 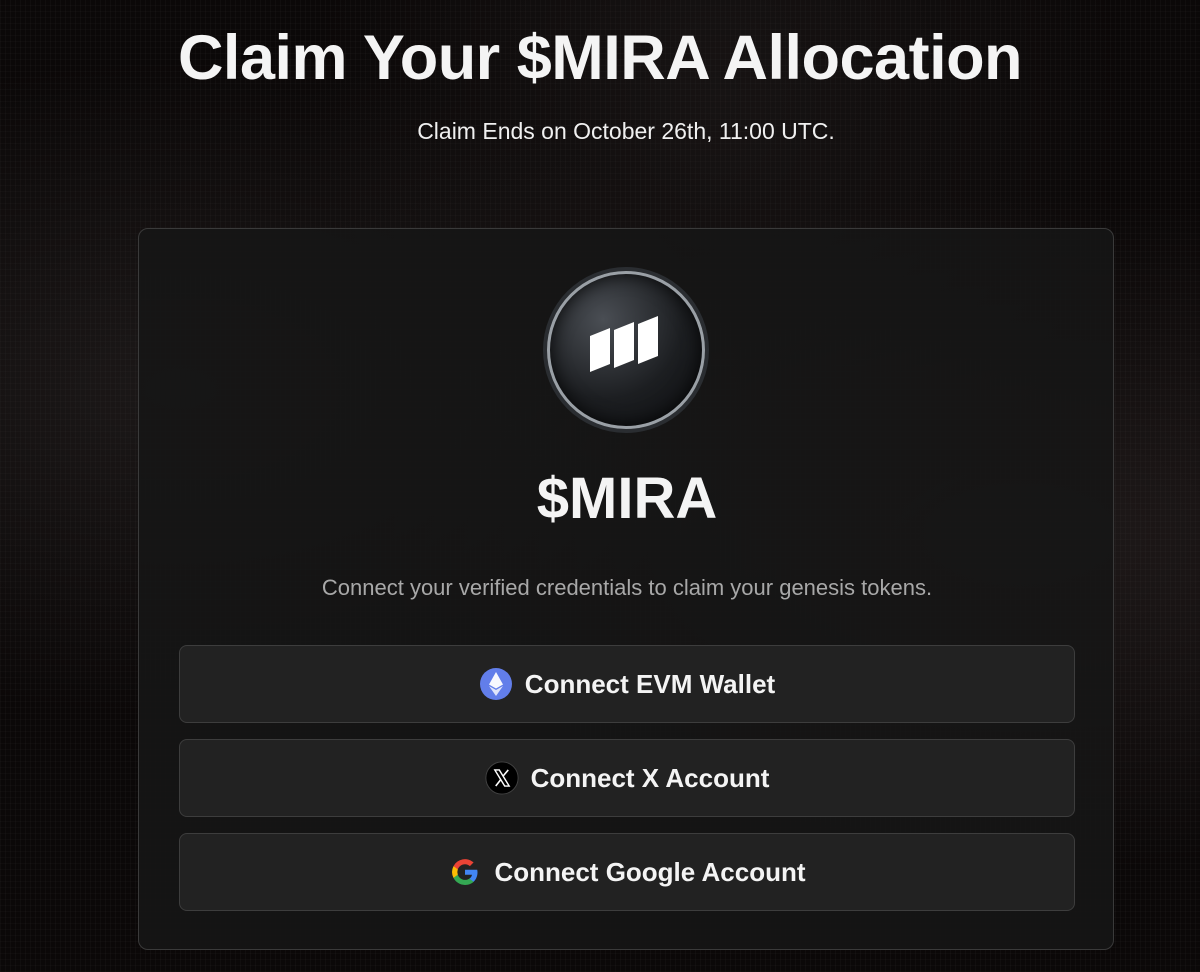 I want to click on connect-google-account-label: Connect Google Account, so click(x=650, y=871).